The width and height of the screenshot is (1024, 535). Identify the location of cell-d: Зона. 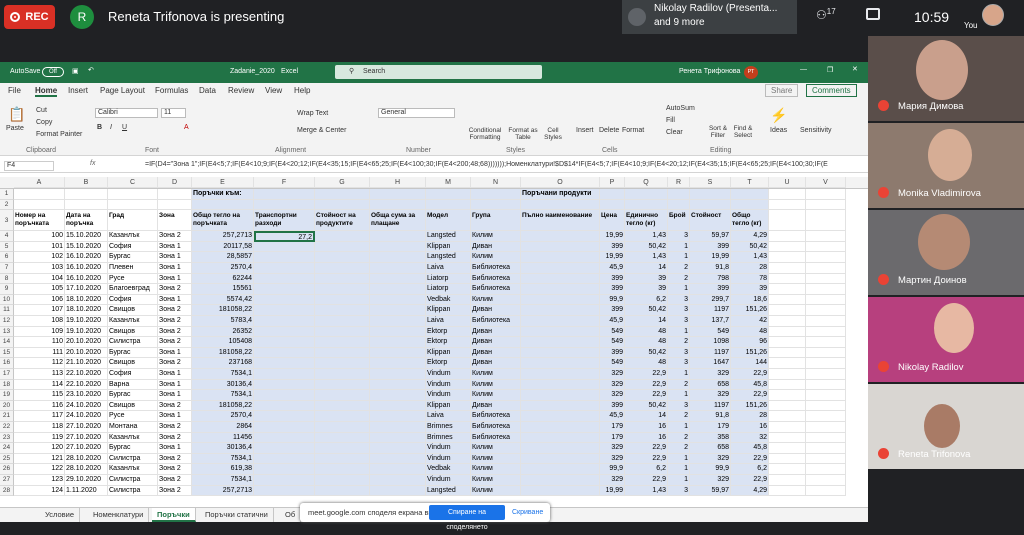
(175, 221).